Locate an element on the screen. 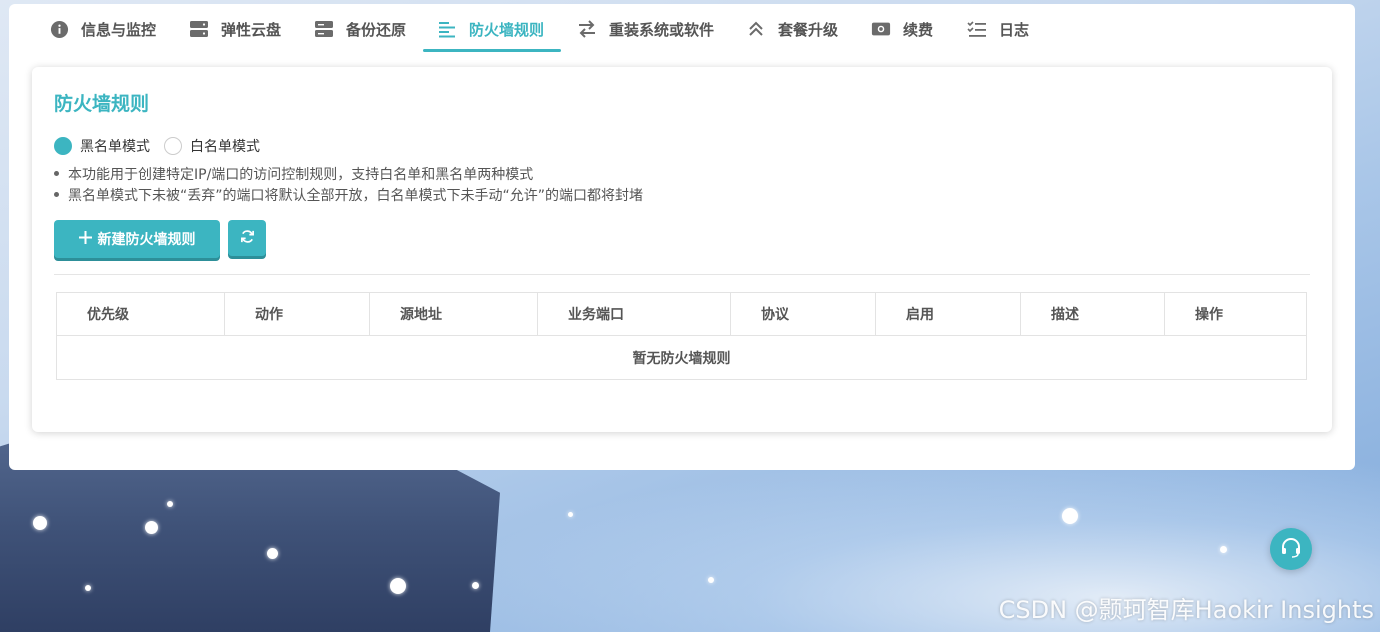  table-header: 优先级 动作 源地址 业务端口 协议 启用 描述 操作 is located at coordinates (681, 314).